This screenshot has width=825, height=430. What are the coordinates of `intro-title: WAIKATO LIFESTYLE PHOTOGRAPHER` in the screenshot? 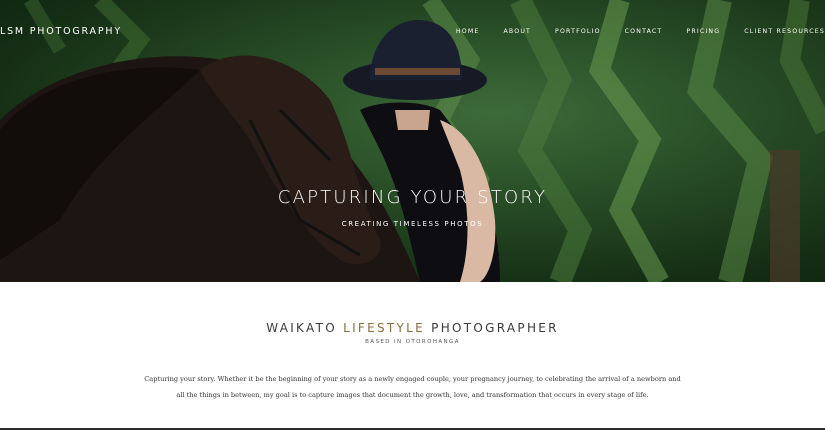 It's located at (412, 328).